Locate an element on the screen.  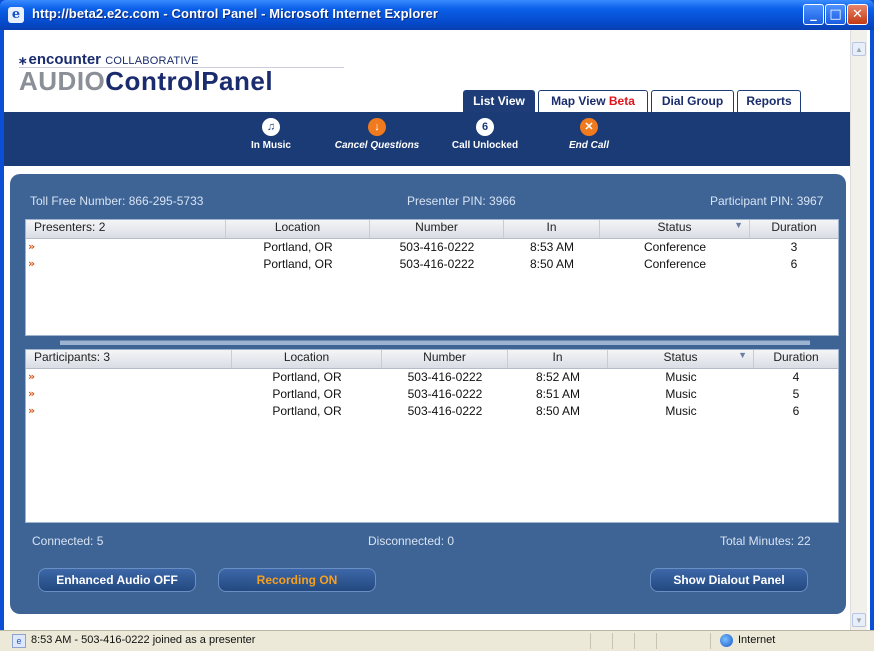
row-duration: 5 is located at coordinates (796, 394).